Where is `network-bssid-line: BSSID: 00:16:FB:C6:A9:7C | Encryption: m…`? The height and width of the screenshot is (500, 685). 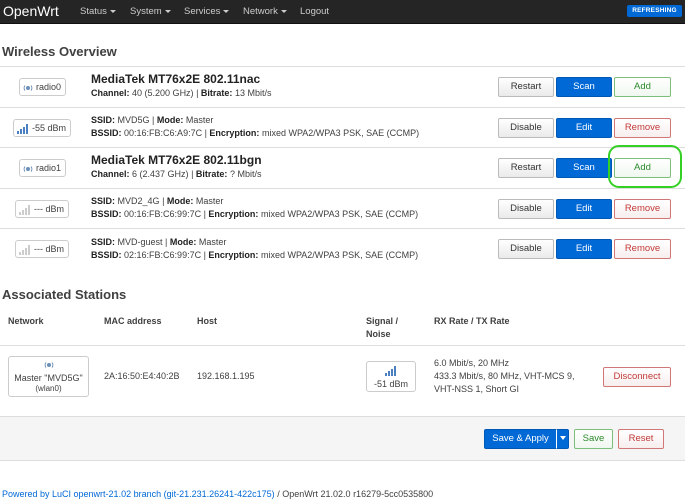
network-bssid-line: BSSID: 00:16:FB:C6:A9:7C | Encryption: m… is located at coordinates (255, 133).